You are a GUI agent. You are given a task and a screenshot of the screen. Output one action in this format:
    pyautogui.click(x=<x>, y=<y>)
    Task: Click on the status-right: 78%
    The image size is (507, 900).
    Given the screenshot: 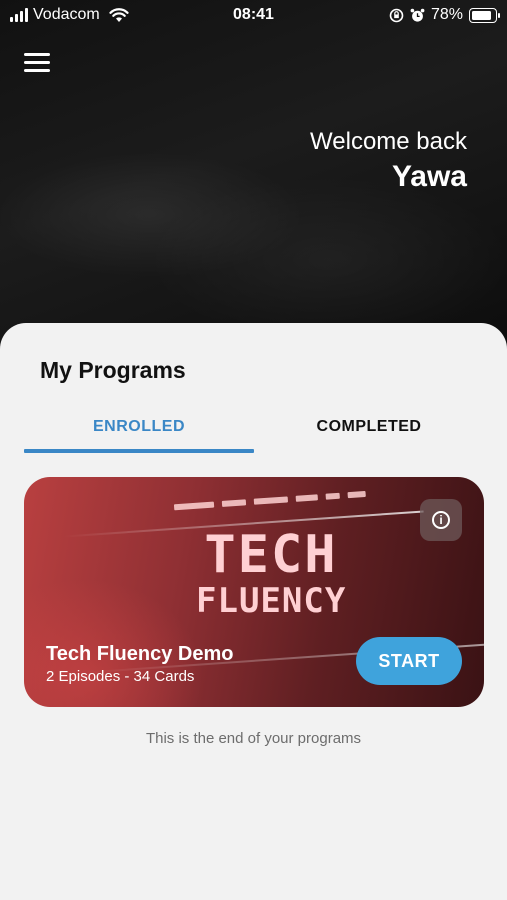 What is the action you would take?
    pyautogui.click(x=444, y=15)
    